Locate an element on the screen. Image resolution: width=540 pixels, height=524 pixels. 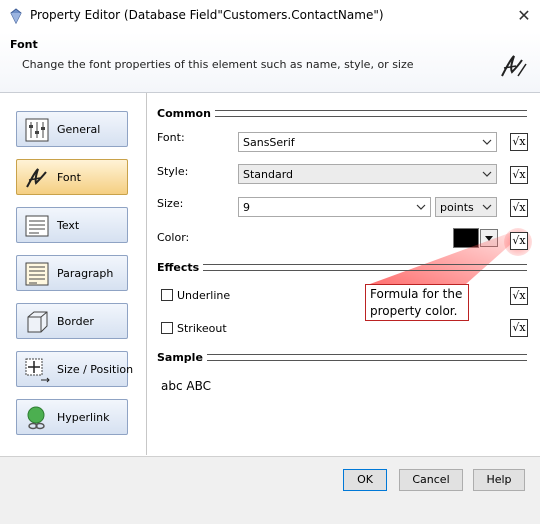
color-swatch is located at coordinates (466, 238).